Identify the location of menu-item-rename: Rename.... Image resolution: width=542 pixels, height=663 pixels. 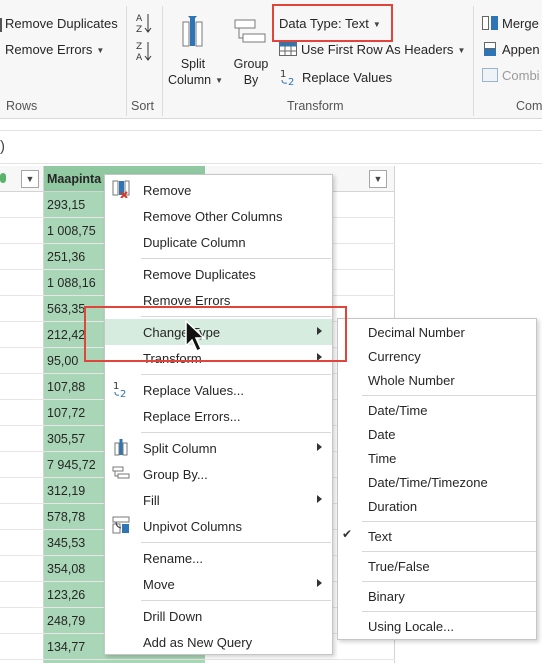
(218, 558).